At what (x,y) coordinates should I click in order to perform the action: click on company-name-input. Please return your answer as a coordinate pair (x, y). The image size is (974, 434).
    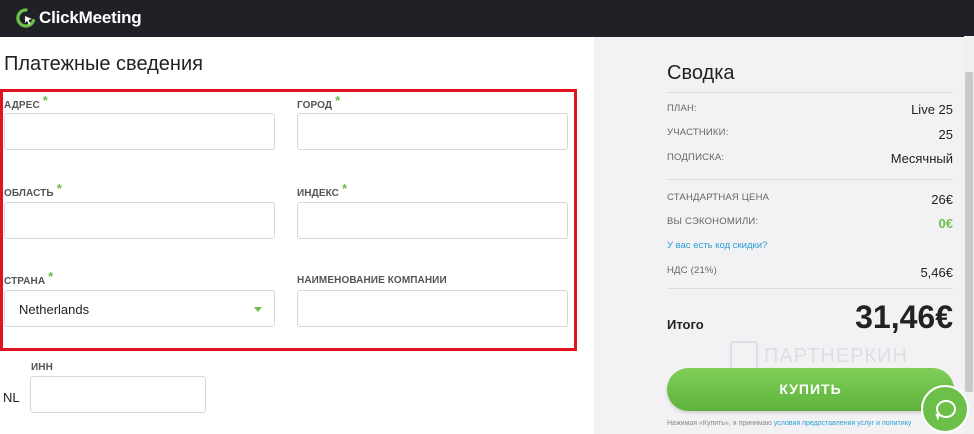
    Looking at the image, I should click on (432, 308).